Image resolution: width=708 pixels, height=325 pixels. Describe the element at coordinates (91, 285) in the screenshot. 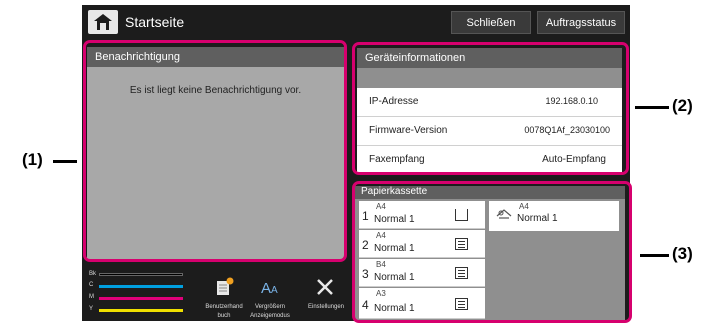

I see `toner-label-c: C` at that location.